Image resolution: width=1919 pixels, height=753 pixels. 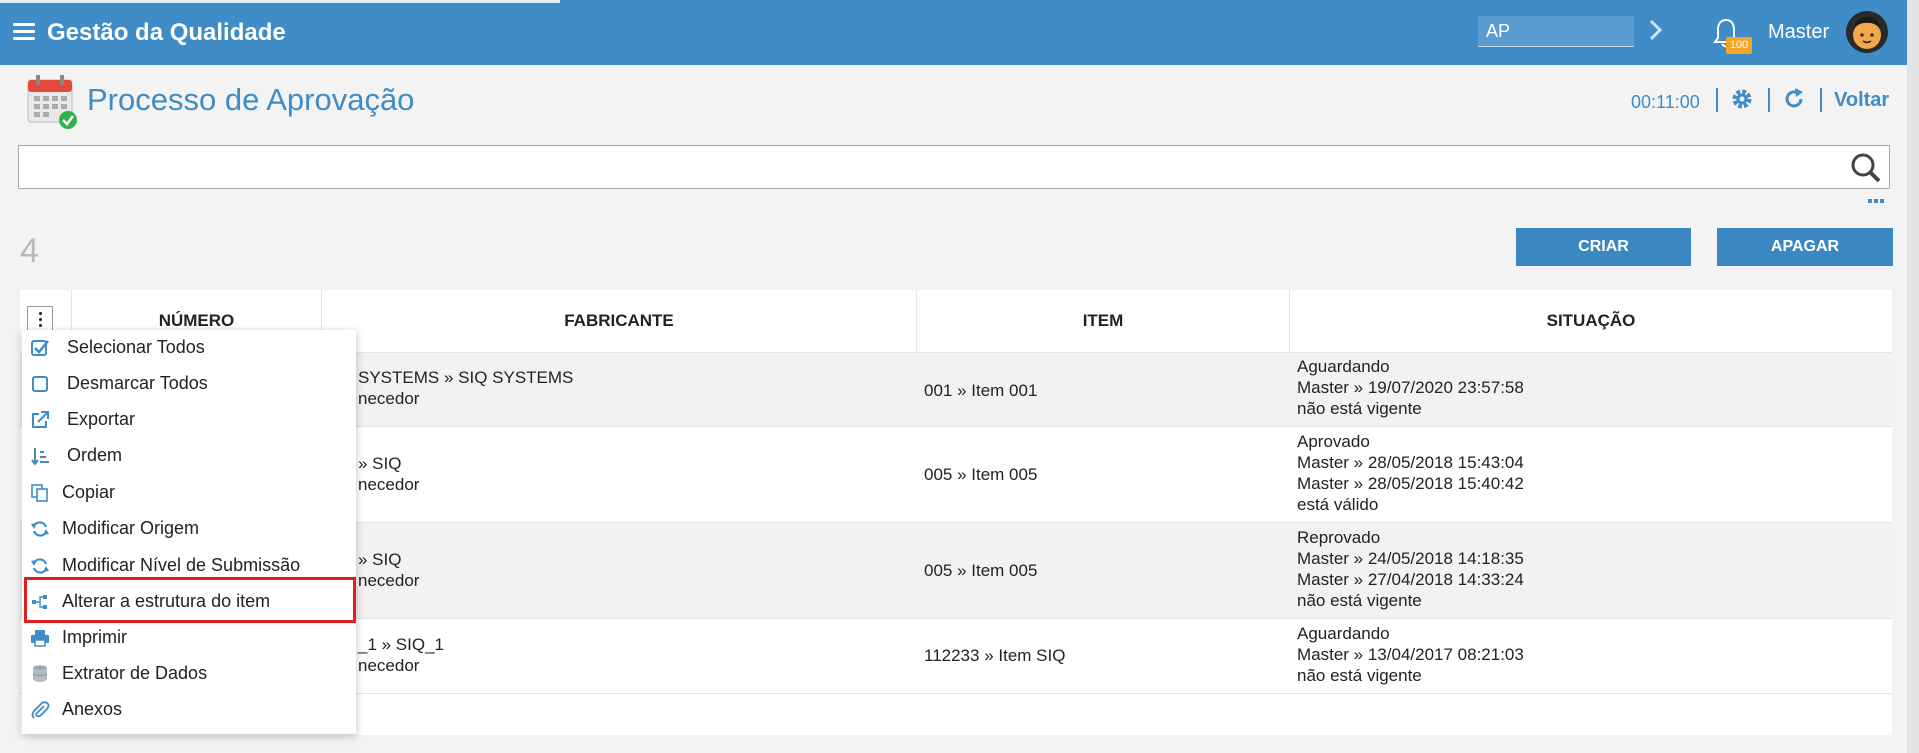 I want to click on kebab-menu-icon, so click(x=40, y=319).